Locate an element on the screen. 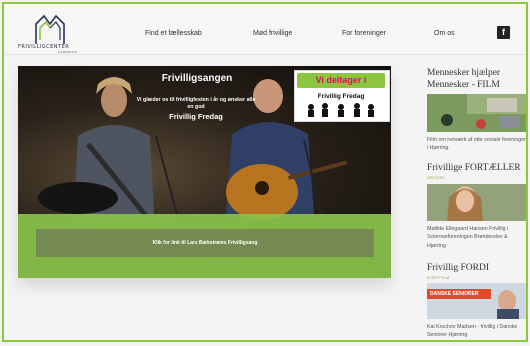  facebook-icon: f is located at coordinates (503, 32).